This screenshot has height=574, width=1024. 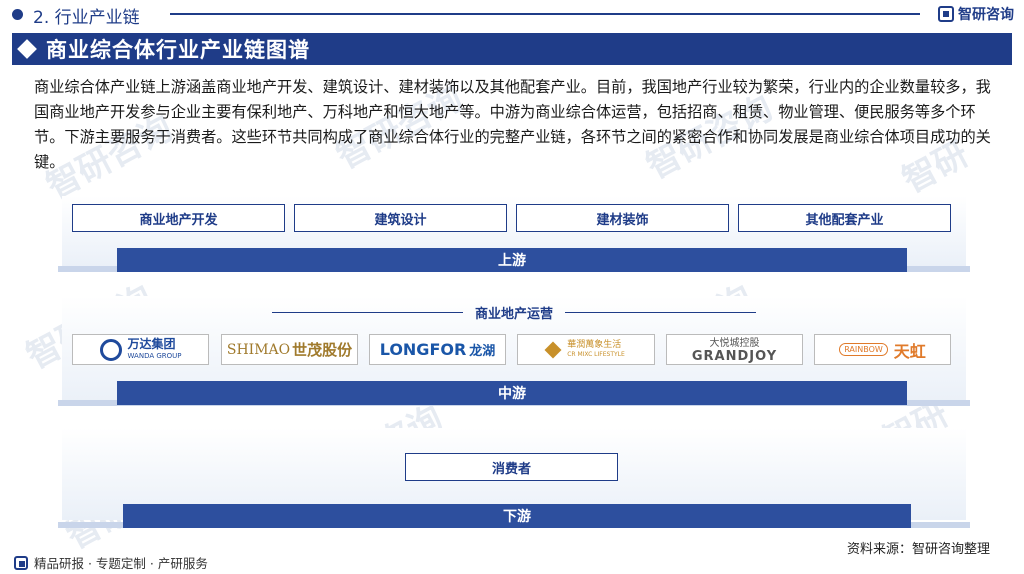 What do you see at coordinates (863, 349) in the screenshot?
I see `logo-rainbow-en: RAINBOW` at bounding box center [863, 349].